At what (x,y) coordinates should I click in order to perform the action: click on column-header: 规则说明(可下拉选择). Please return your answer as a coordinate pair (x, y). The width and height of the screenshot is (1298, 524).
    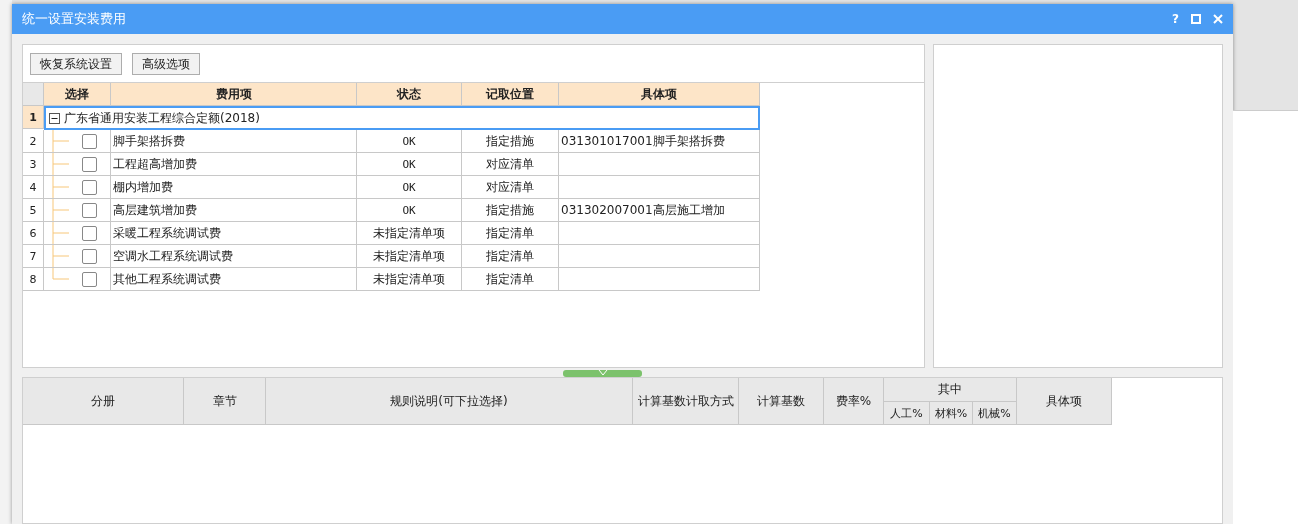
    Looking at the image, I should click on (449, 401).